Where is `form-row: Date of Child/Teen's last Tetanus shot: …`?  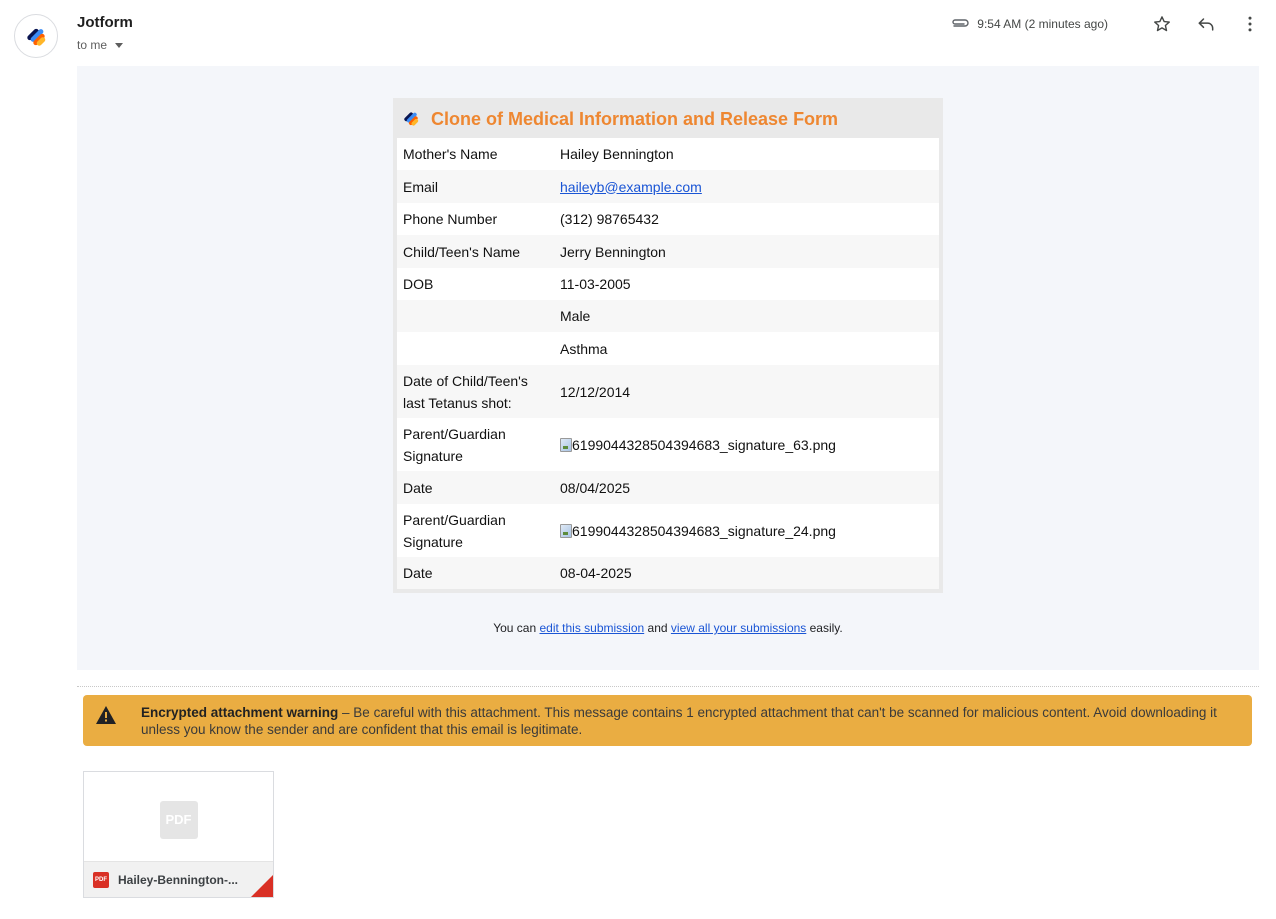
form-row: Date of Child/Teen's last Tetanus shot: … is located at coordinates (668, 391).